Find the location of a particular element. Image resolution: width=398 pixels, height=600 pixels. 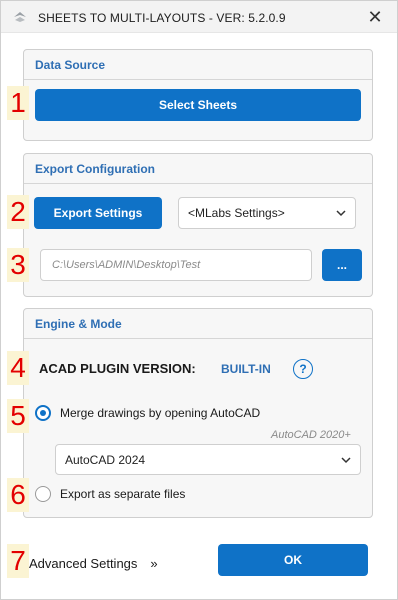

close-icon: ✕ is located at coordinates (375, 16).